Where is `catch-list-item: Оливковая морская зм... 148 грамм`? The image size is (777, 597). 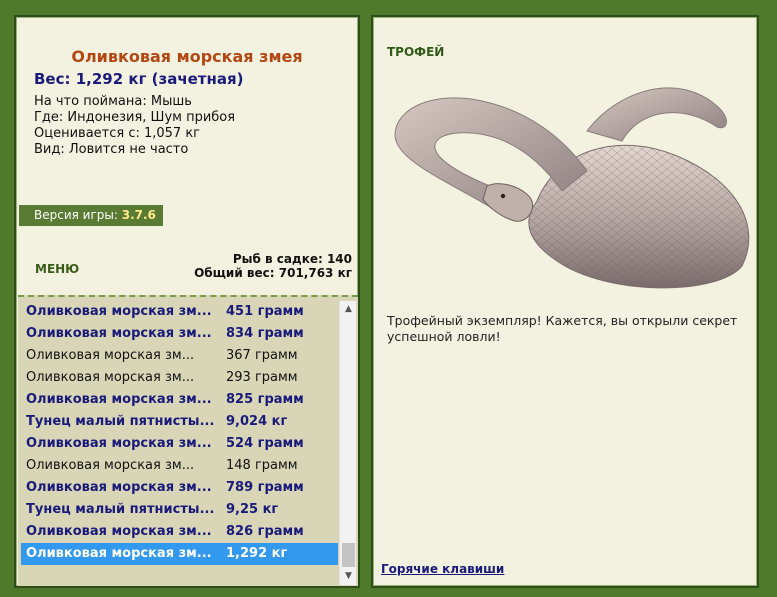 catch-list-item: Оливковая морская зм... 148 грамм is located at coordinates (179, 466).